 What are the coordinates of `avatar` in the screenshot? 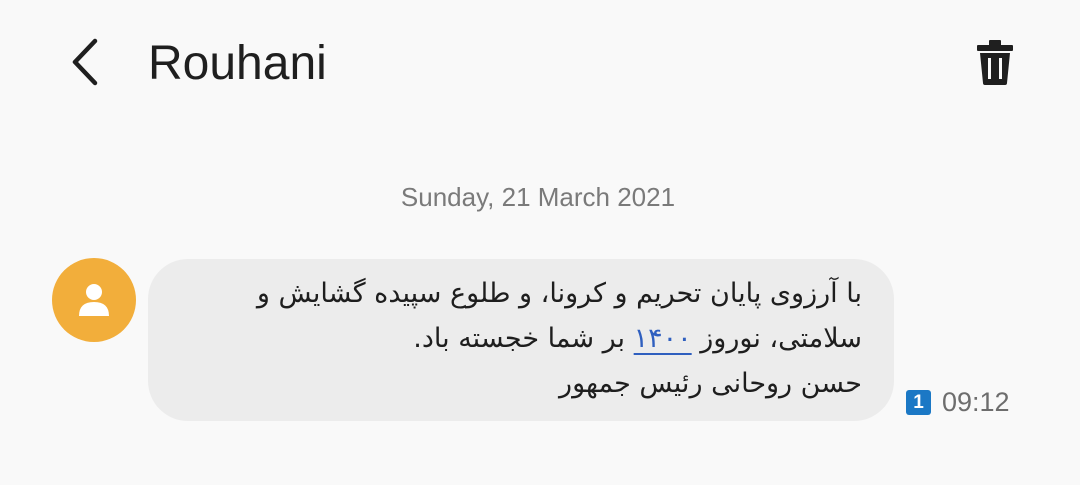 It's located at (94, 300).